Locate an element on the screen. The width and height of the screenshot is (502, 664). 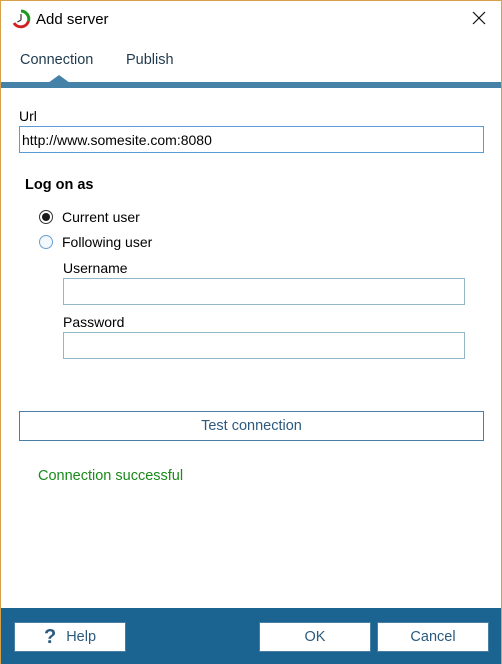
help-button: ? Help is located at coordinates (70, 637).